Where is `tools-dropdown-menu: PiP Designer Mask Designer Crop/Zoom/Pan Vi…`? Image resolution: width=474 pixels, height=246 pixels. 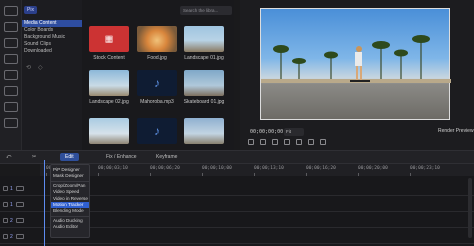
tools-dropdown-menu: PiP Designer Mask Designer Crop/Zoom/Pan Vi… is located at coordinates (70, 201).